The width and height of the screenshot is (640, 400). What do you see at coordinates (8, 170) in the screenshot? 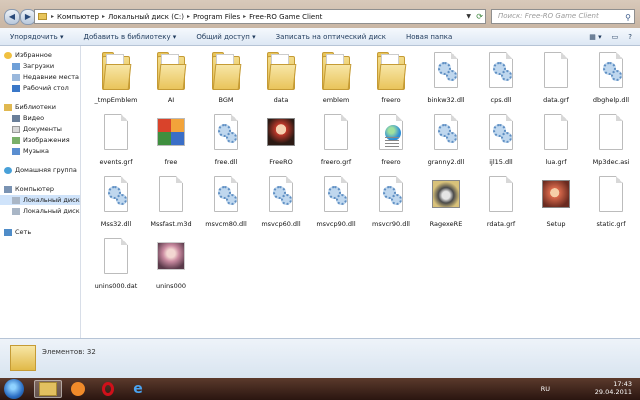
I see `homegroup-icon` at bounding box center [8, 170].